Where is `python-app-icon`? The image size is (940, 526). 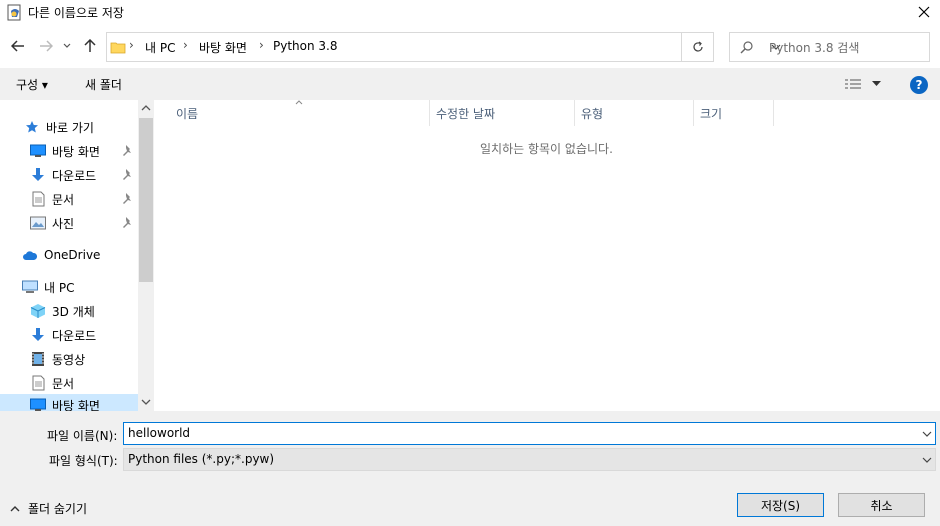
python-app-icon is located at coordinates (15, 13).